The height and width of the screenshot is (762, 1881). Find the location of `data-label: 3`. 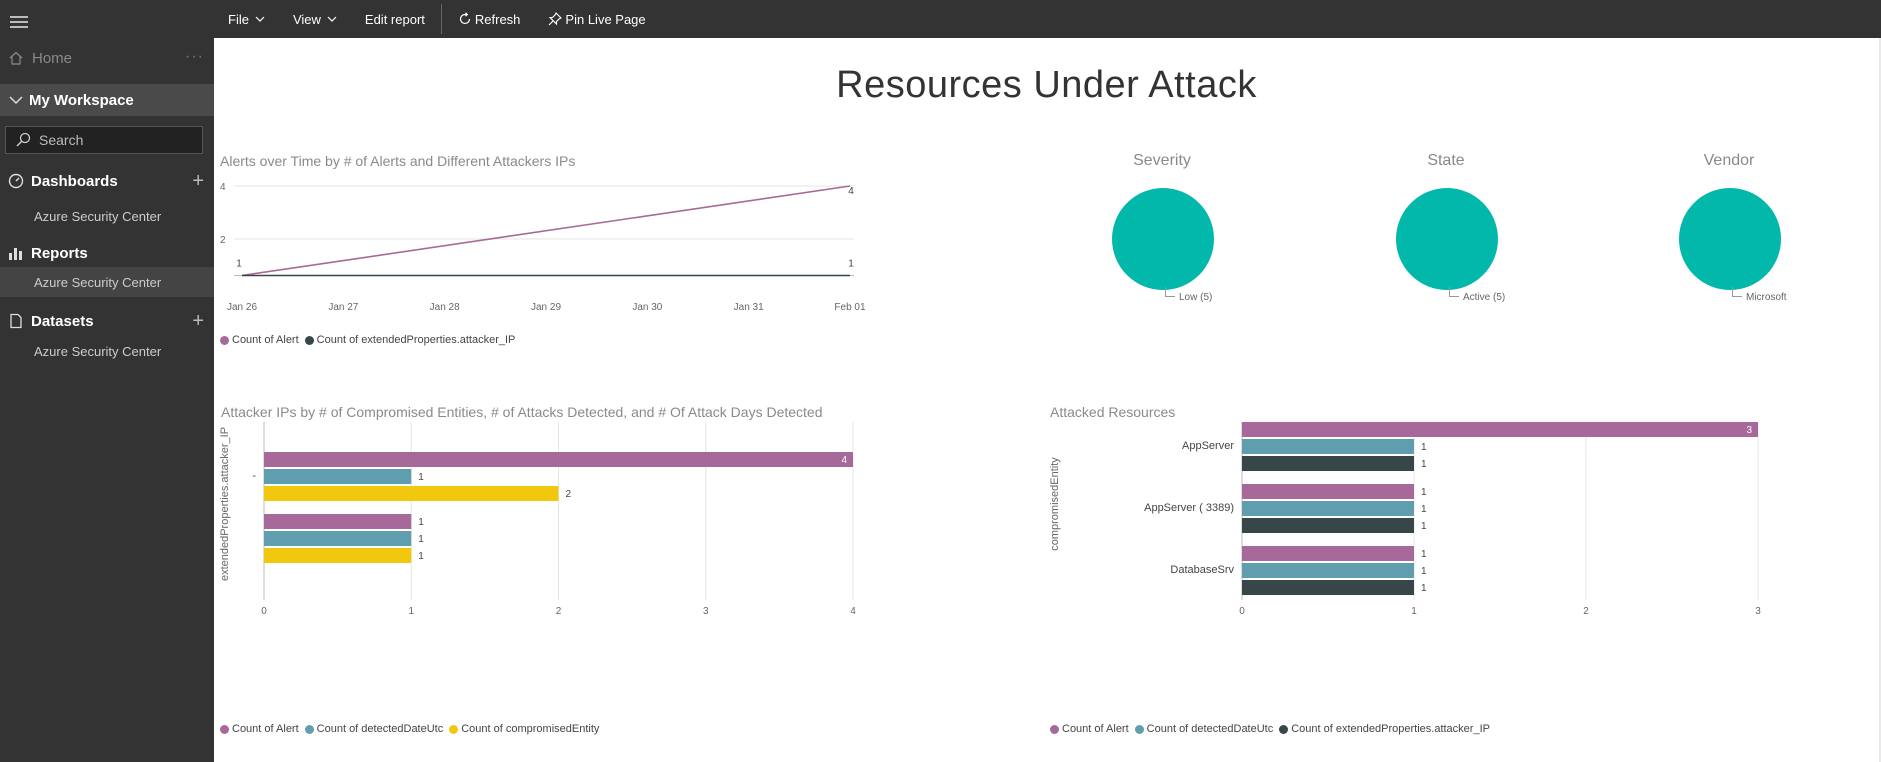

data-label: 3 is located at coordinates (1749, 430).